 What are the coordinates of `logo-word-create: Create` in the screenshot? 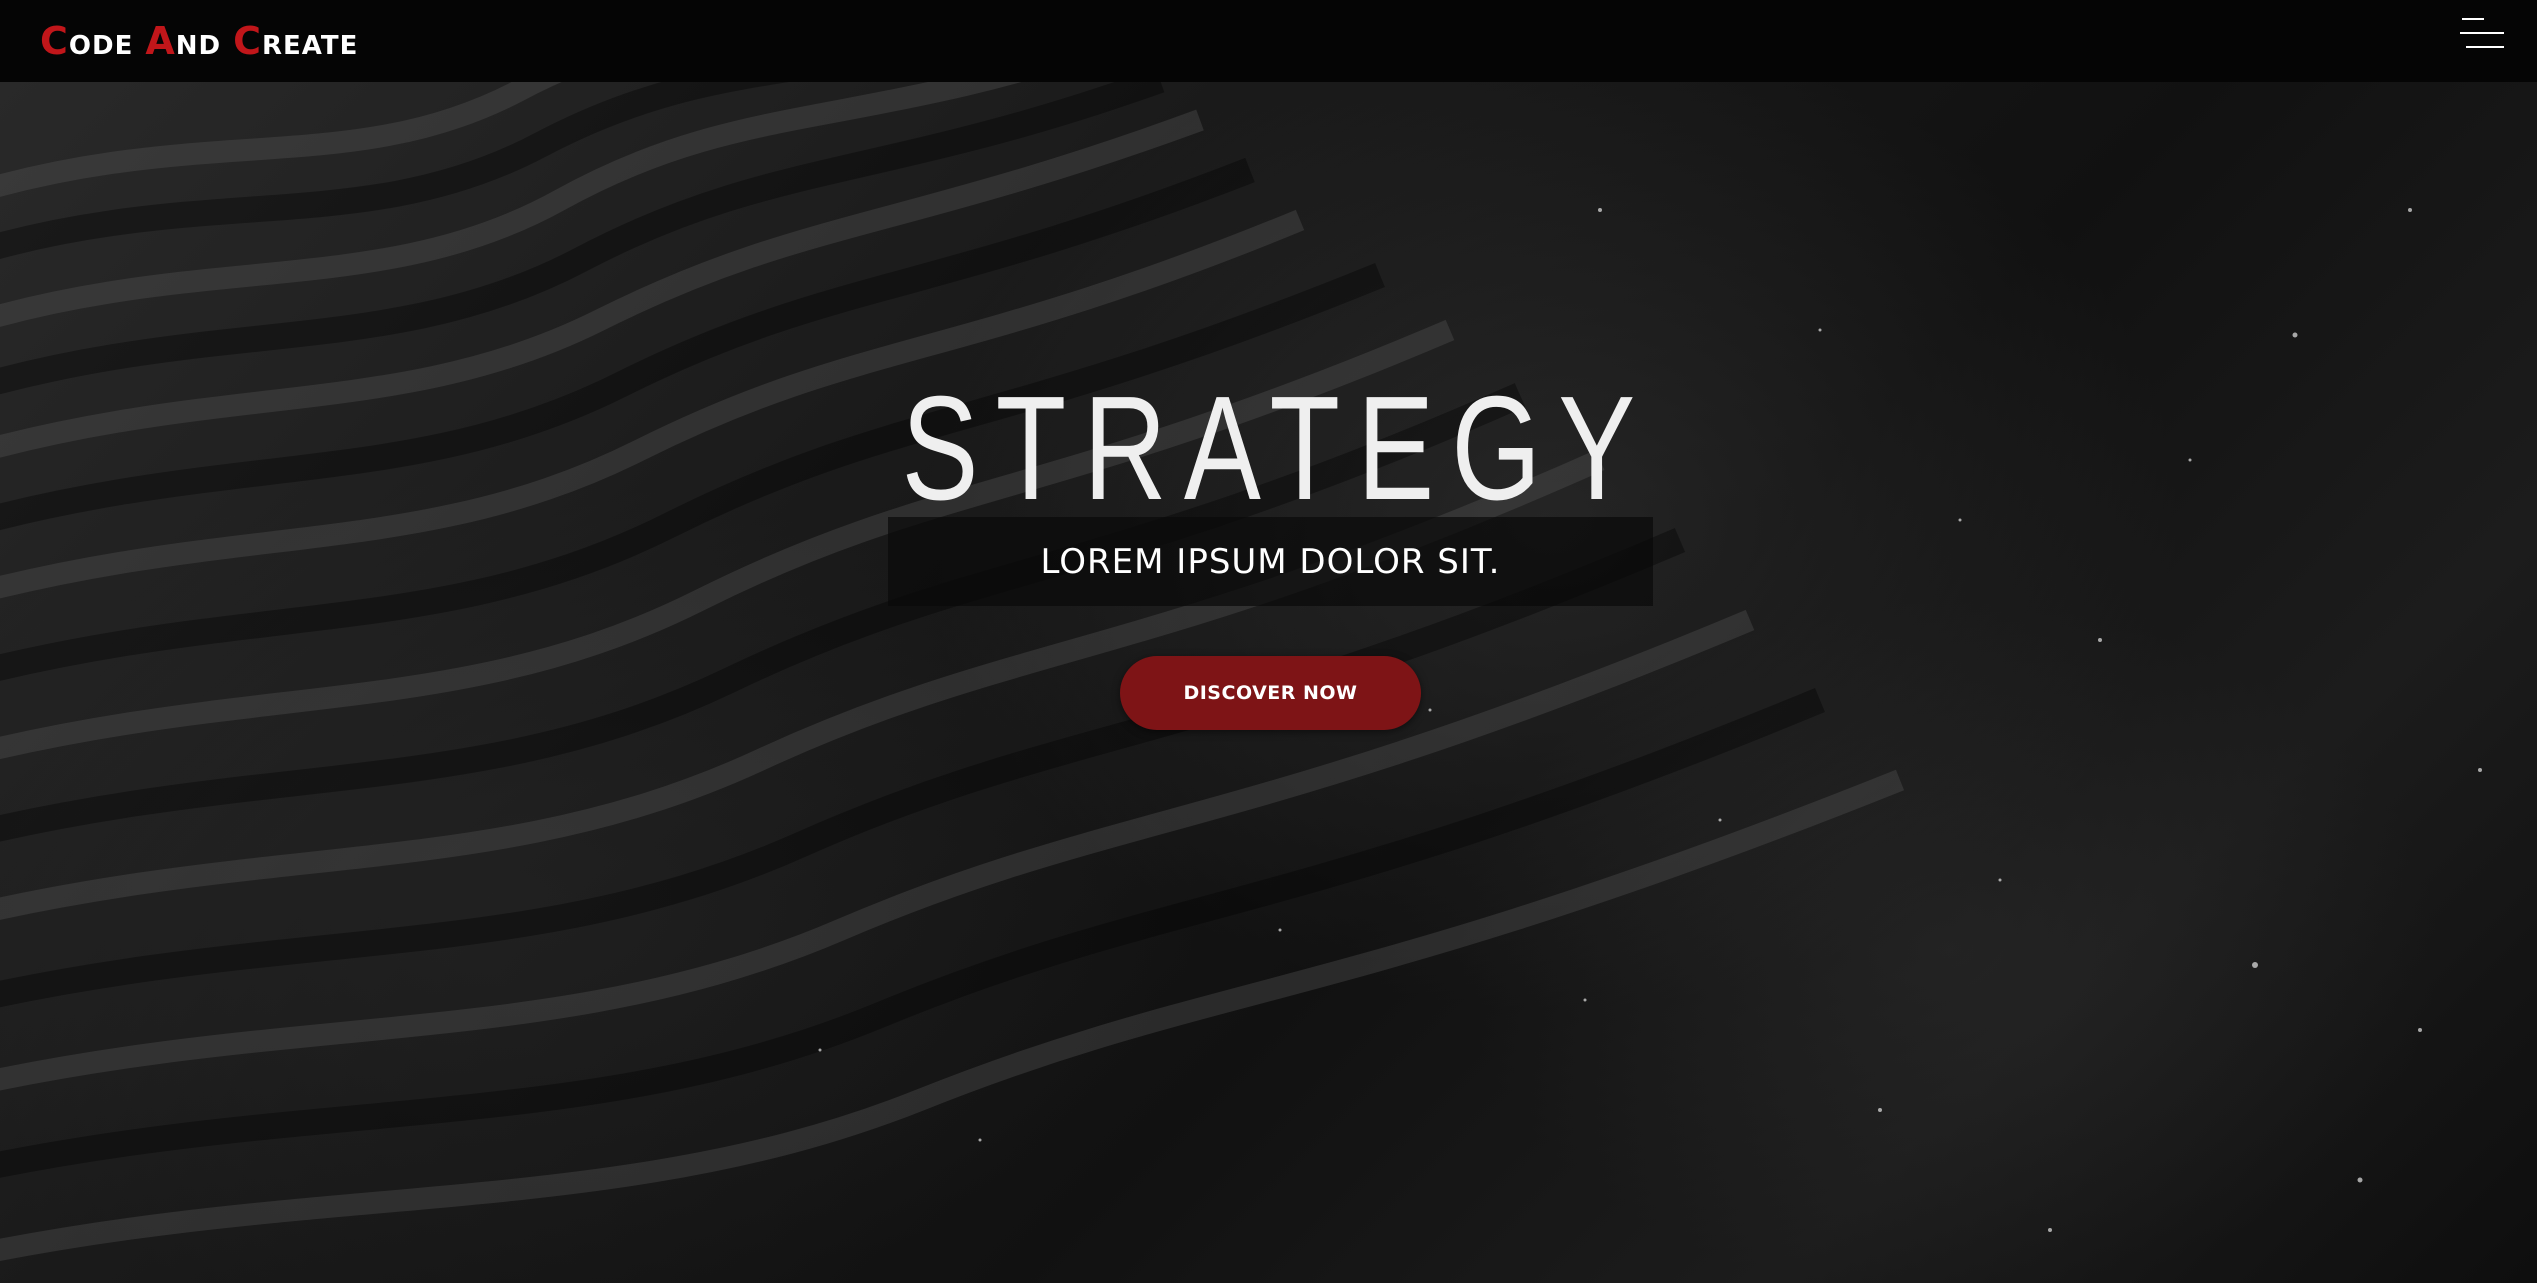 It's located at (295, 41).